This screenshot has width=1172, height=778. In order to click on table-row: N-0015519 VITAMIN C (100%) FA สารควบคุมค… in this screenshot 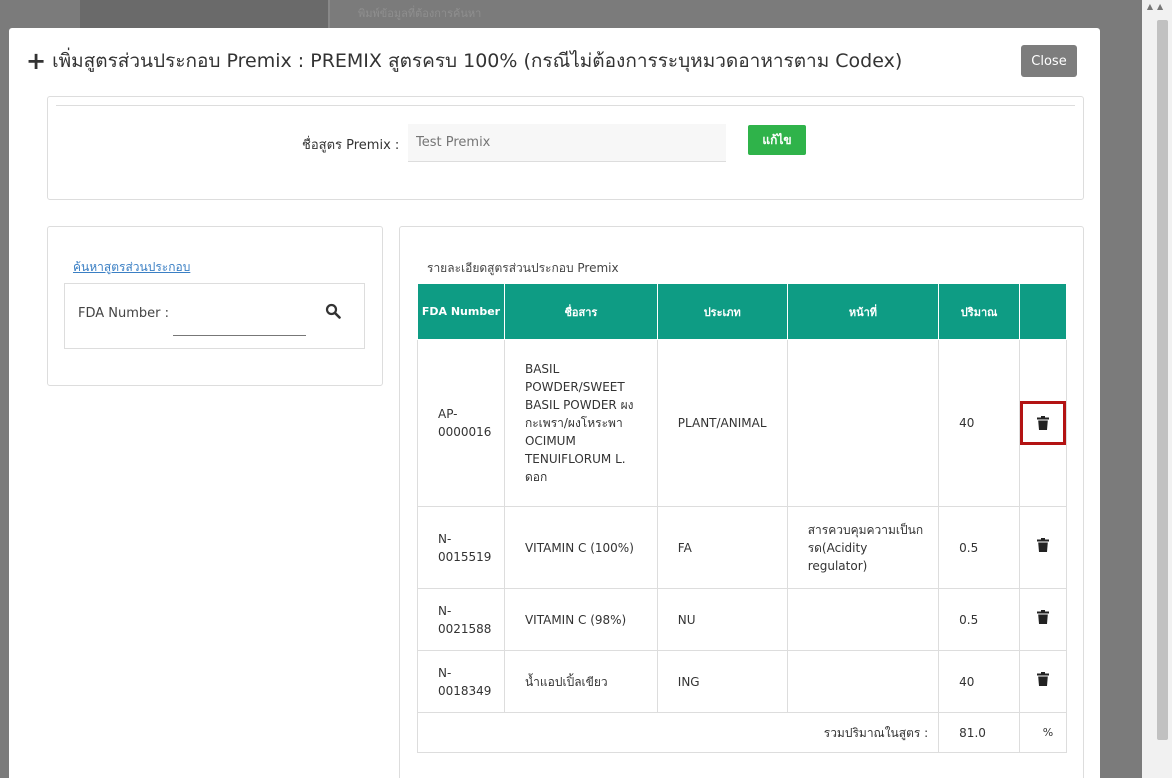, I will do `click(742, 547)`.